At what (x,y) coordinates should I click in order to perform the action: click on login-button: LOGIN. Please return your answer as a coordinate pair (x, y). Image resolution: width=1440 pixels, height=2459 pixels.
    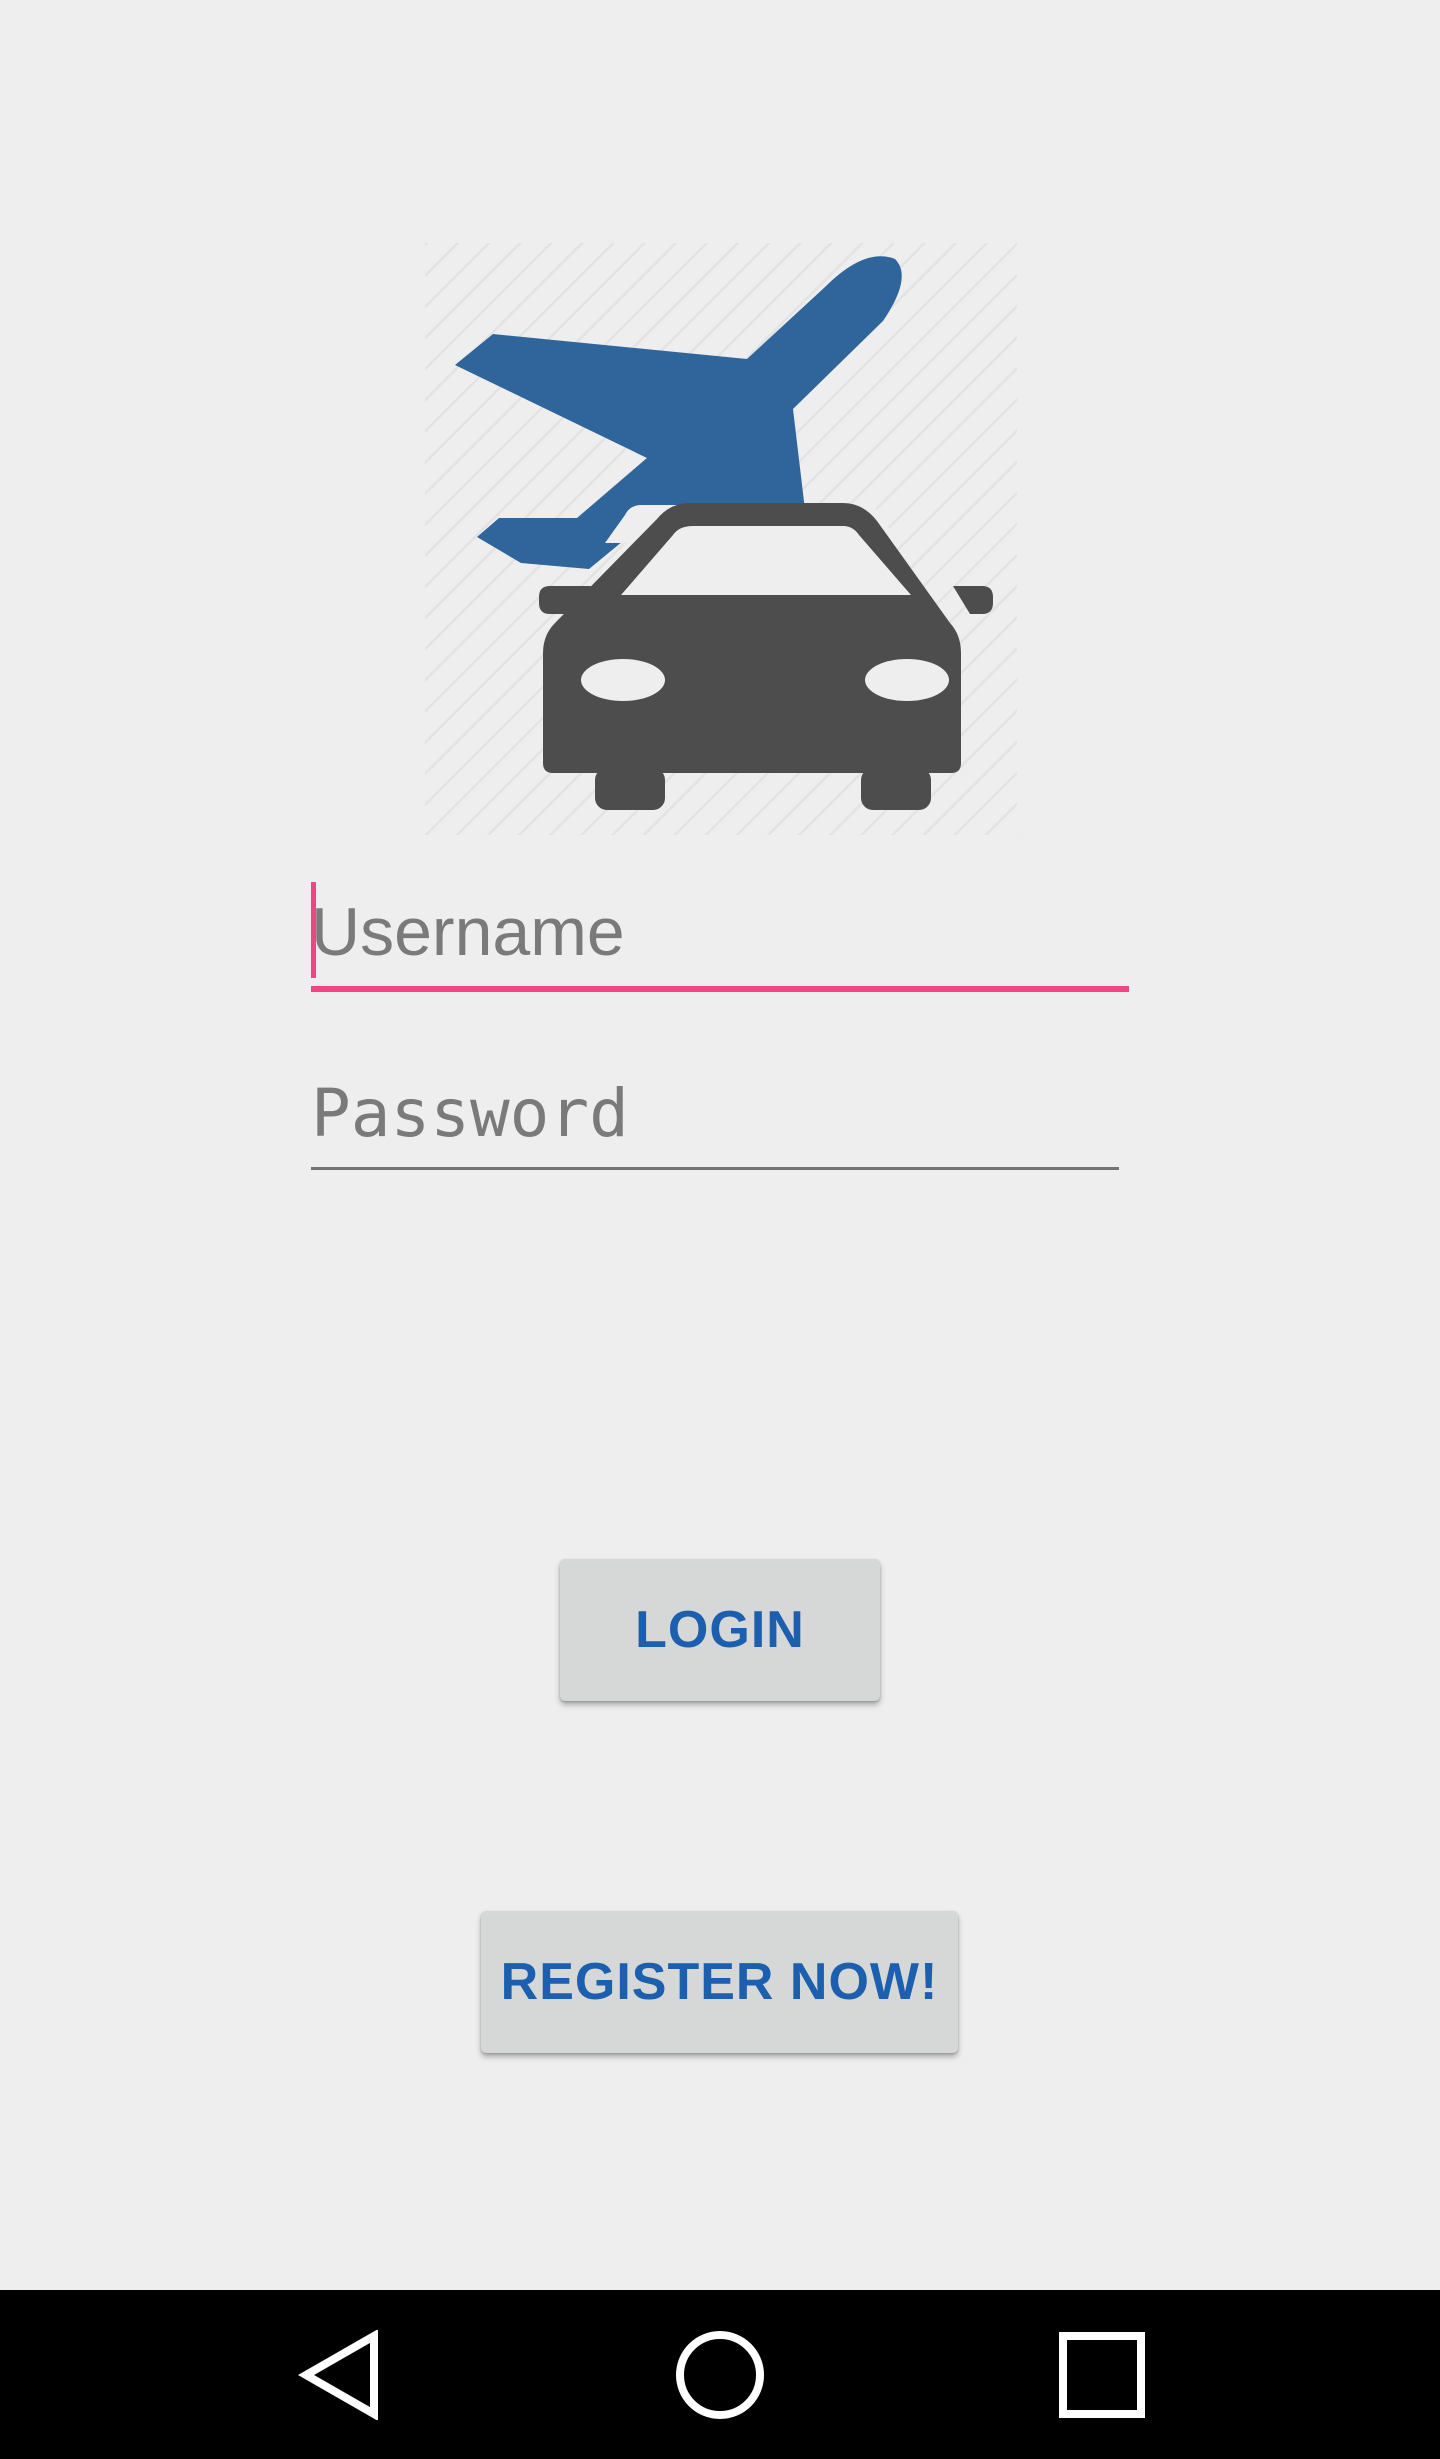
    Looking at the image, I should click on (720, 1630).